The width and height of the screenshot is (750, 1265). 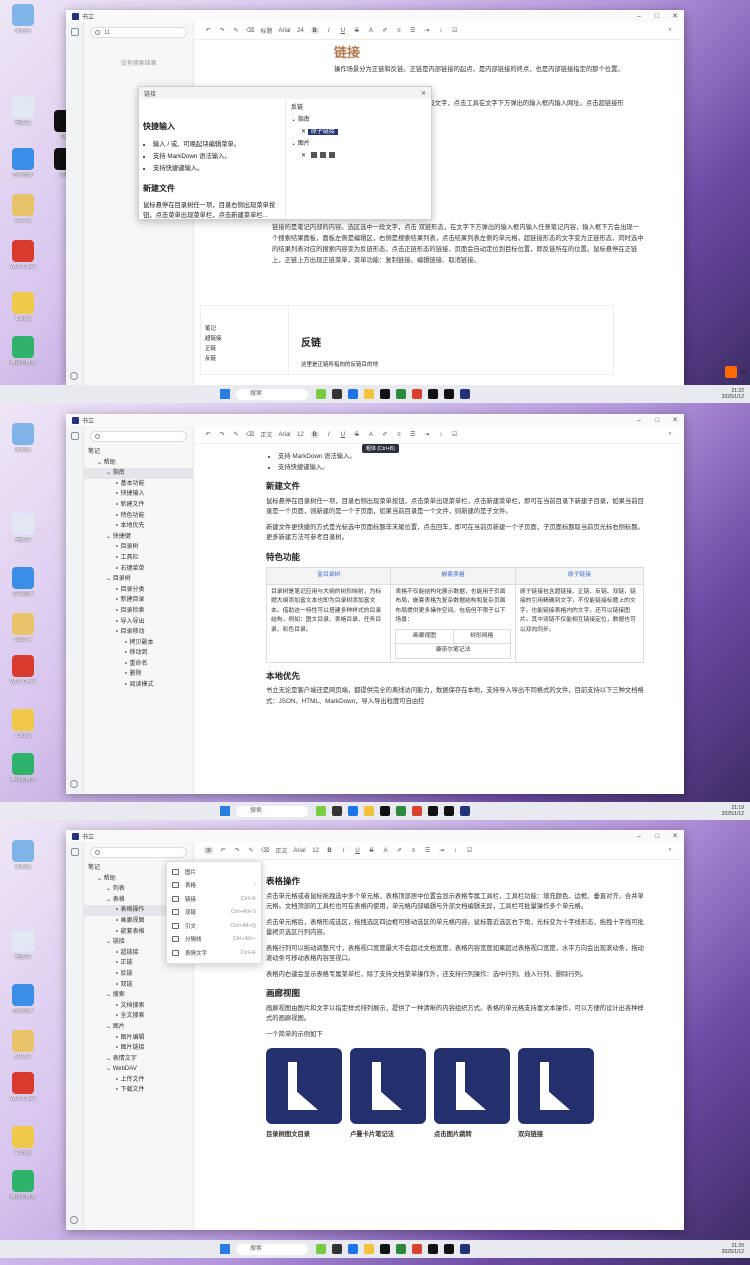 I want to click on list-icon: ☰, so click(x=428, y=850).